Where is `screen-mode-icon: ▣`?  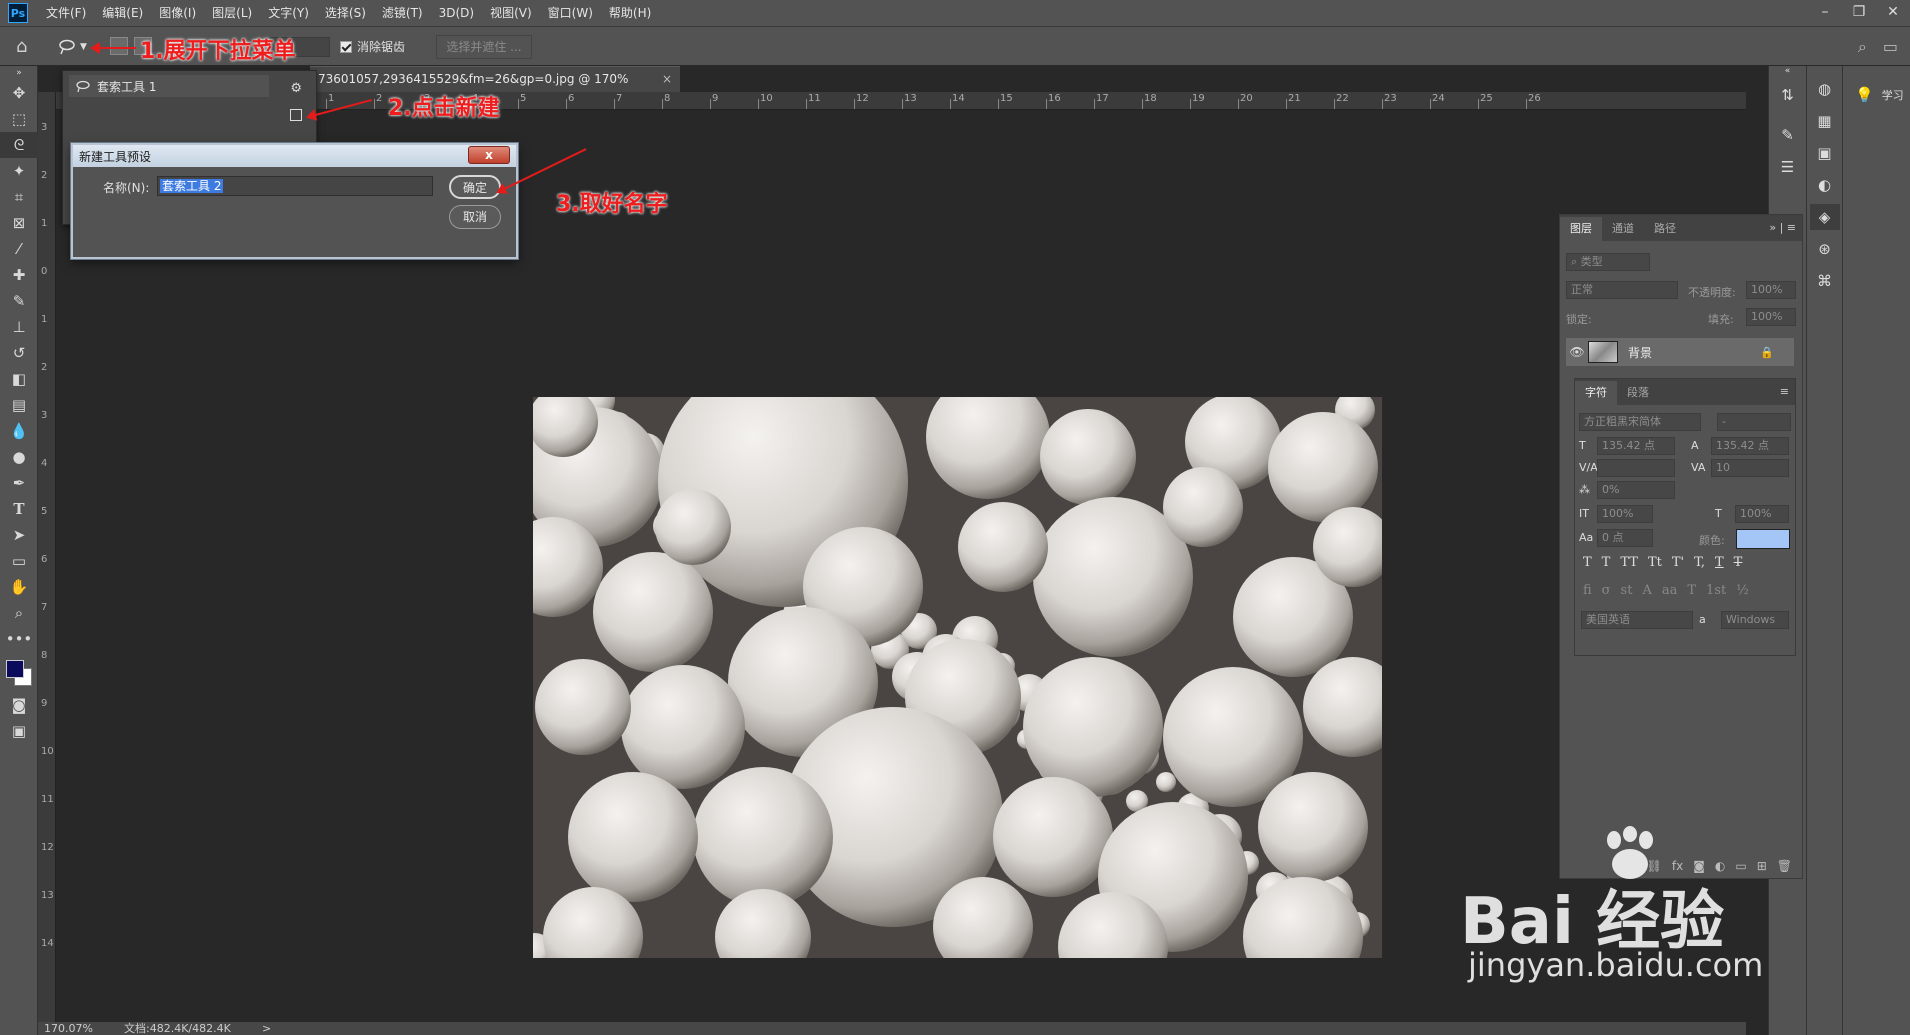
screen-mode-icon: ▣ is located at coordinates (19, 731).